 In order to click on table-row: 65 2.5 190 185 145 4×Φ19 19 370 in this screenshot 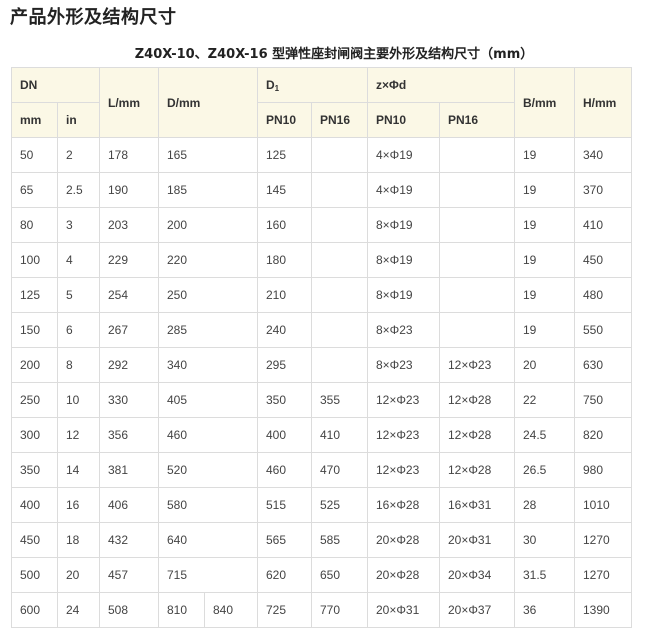, I will do `click(321, 190)`.